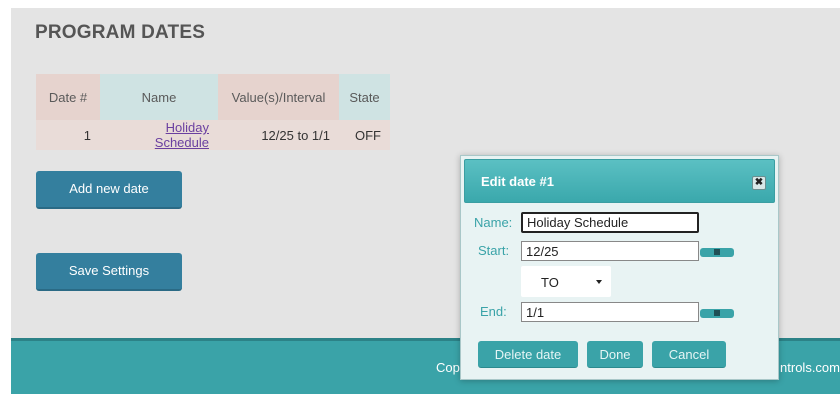 The image size is (840, 396). I want to click on close-icon: ✖, so click(759, 183).